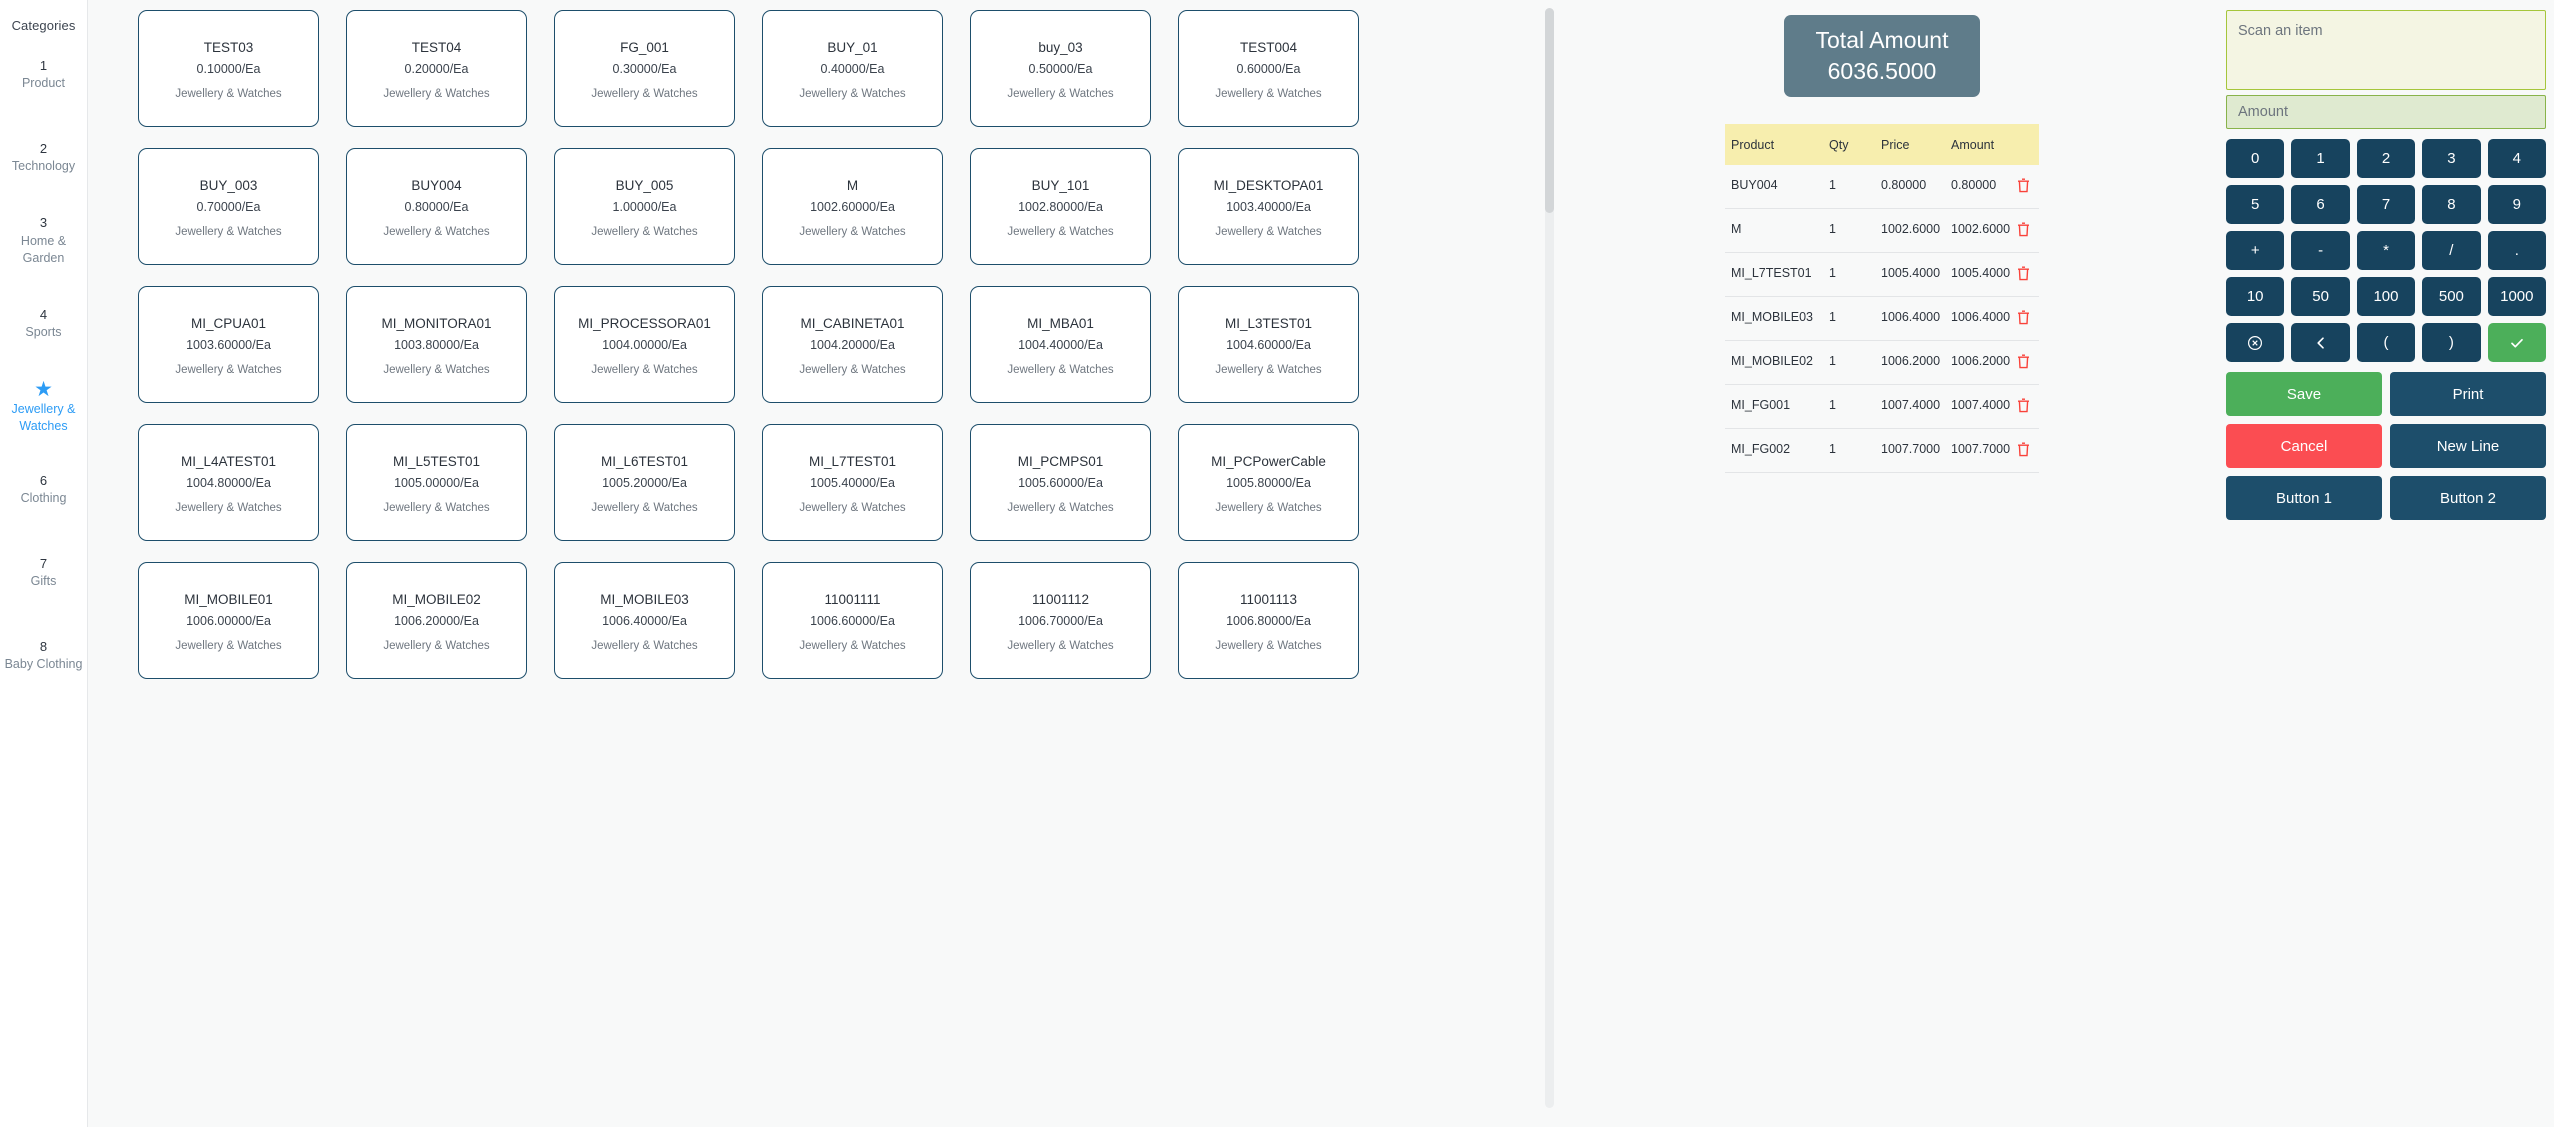 This screenshot has height=1127, width=2554. Describe the element at coordinates (43, 572) in the screenshot. I see `sidebar-item-gifts: 7 Gifts` at that location.